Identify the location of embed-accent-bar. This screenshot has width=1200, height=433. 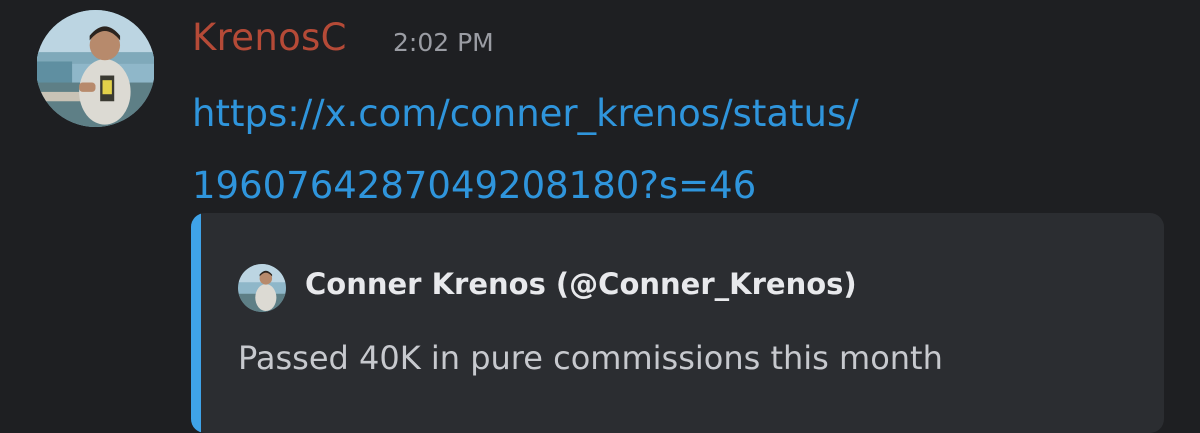
(196, 323).